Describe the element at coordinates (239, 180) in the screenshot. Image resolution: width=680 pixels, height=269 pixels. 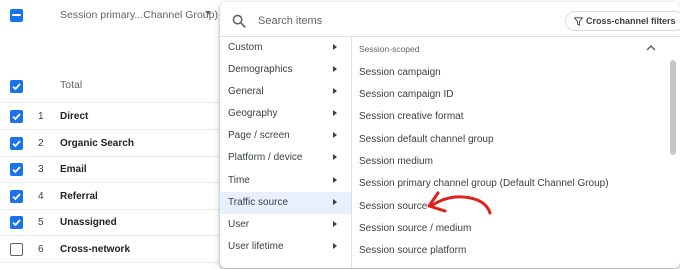
I see `category-label: Time` at that location.